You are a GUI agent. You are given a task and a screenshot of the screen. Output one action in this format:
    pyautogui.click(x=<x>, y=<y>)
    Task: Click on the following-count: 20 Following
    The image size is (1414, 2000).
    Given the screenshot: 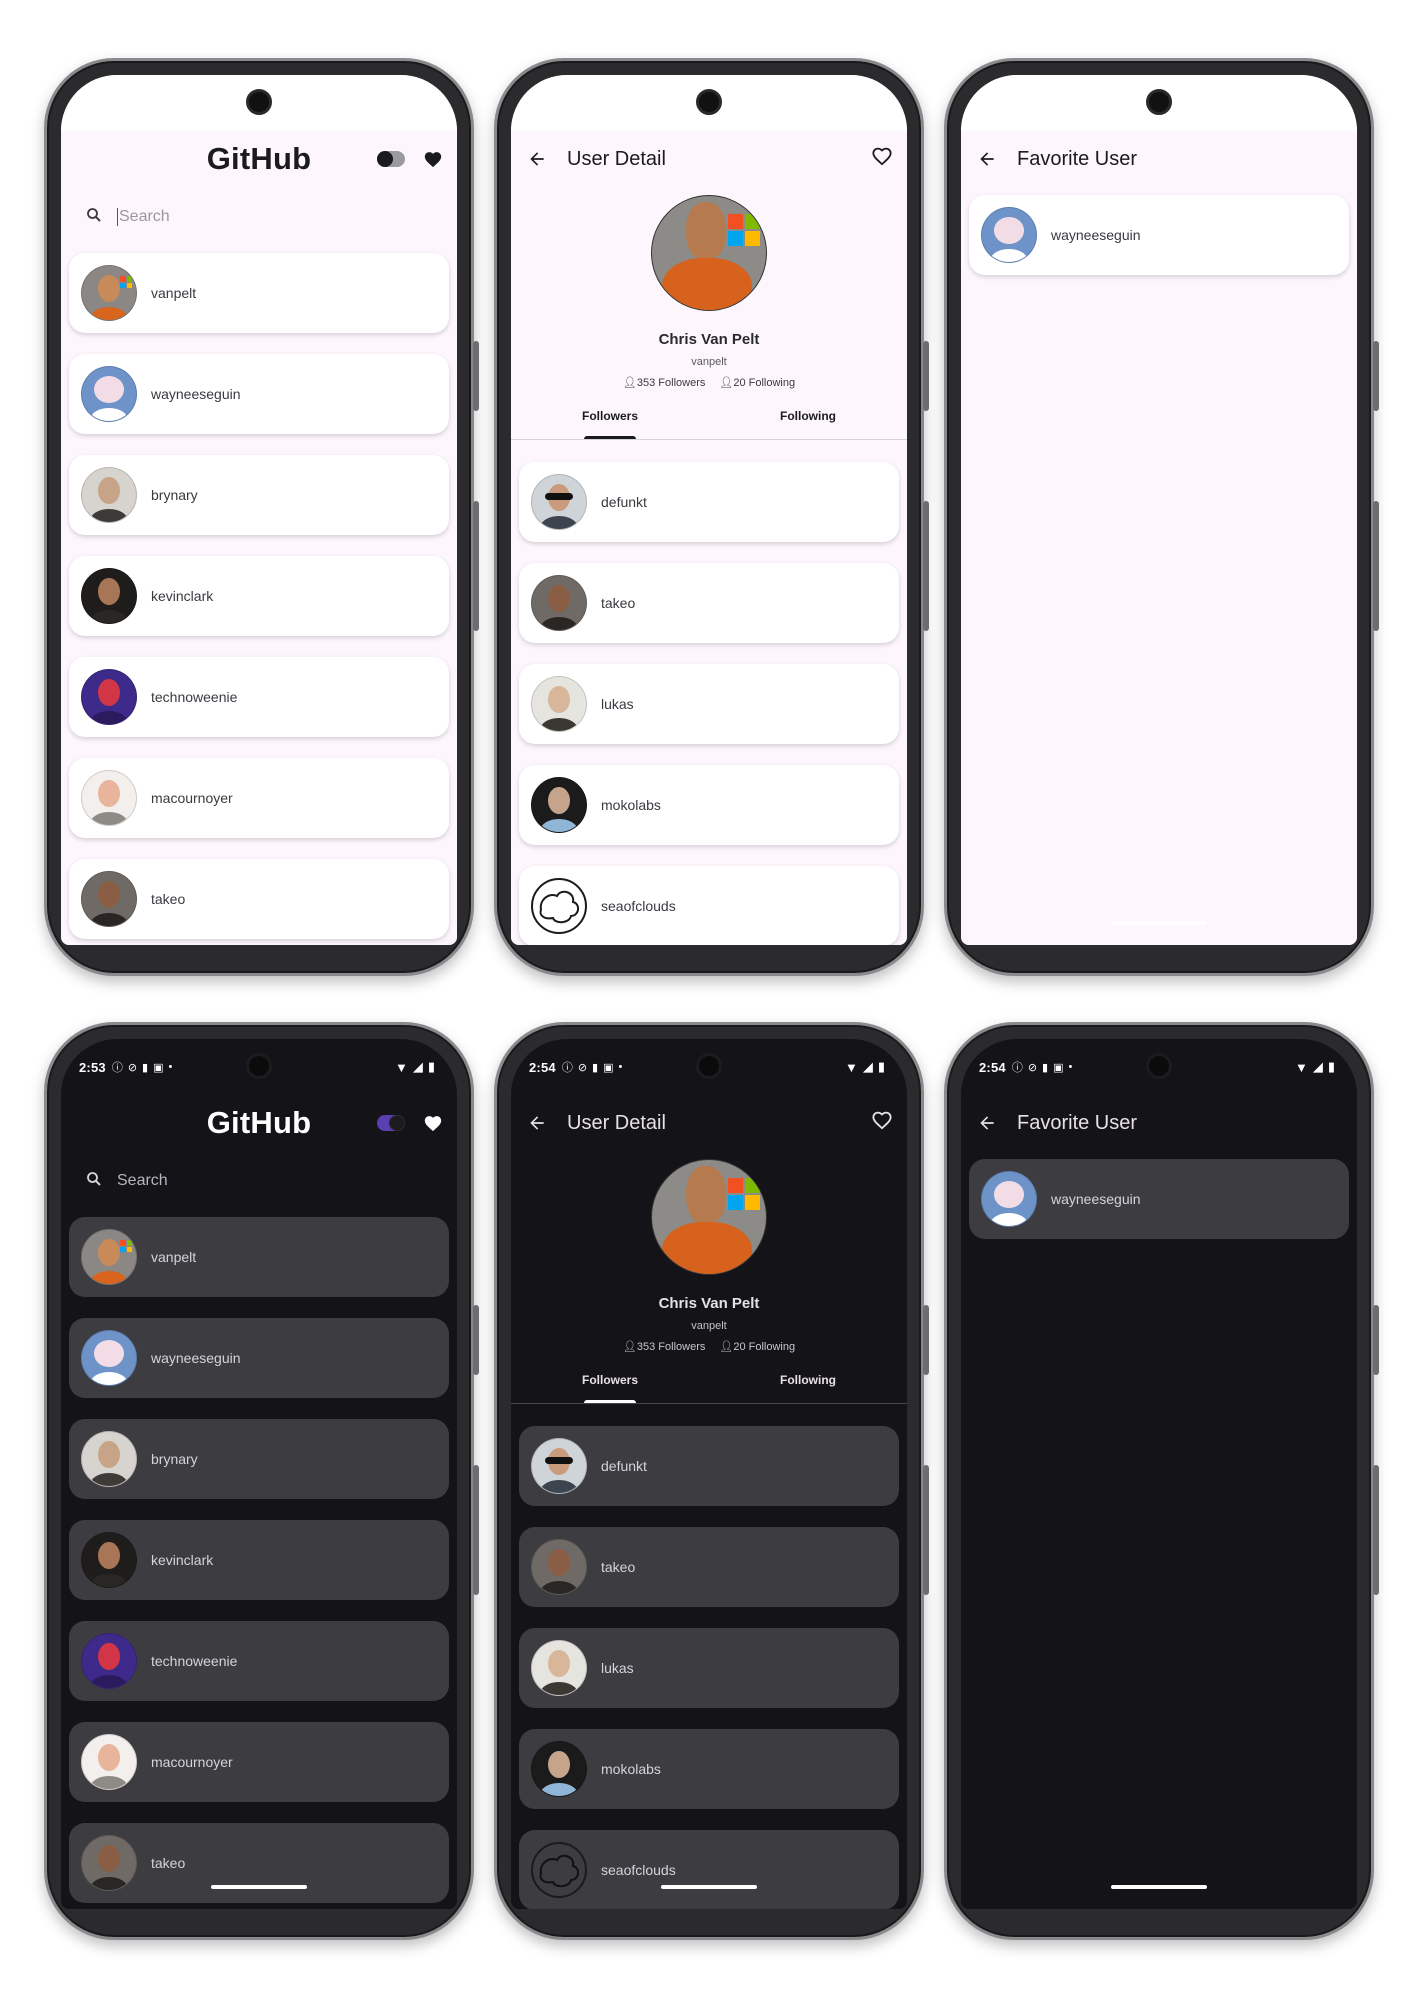 What is the action you would take?
    pyautogui.click(x=764, y=383)
    